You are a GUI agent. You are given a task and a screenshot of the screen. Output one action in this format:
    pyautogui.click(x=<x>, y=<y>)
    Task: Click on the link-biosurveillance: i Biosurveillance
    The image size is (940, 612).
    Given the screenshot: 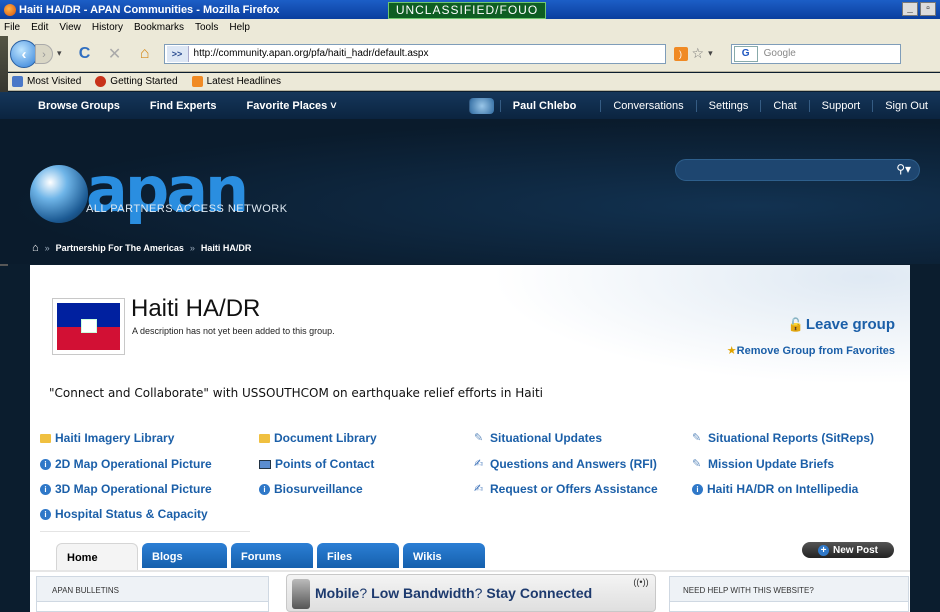 What is the action you would take?
    pyautogui.click(x=311, y=489)
    